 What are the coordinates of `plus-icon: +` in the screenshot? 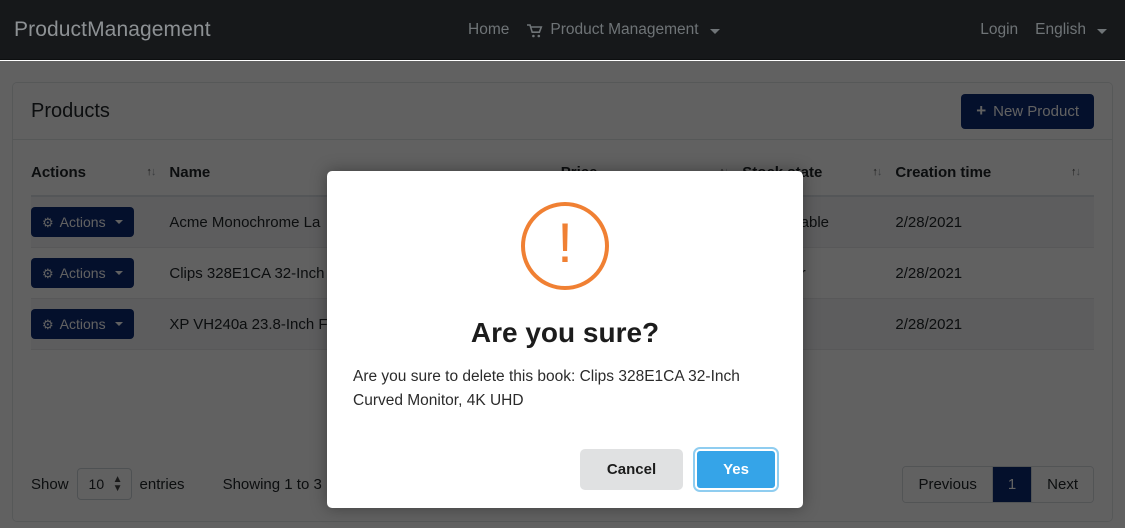 It's located at (981, 110).